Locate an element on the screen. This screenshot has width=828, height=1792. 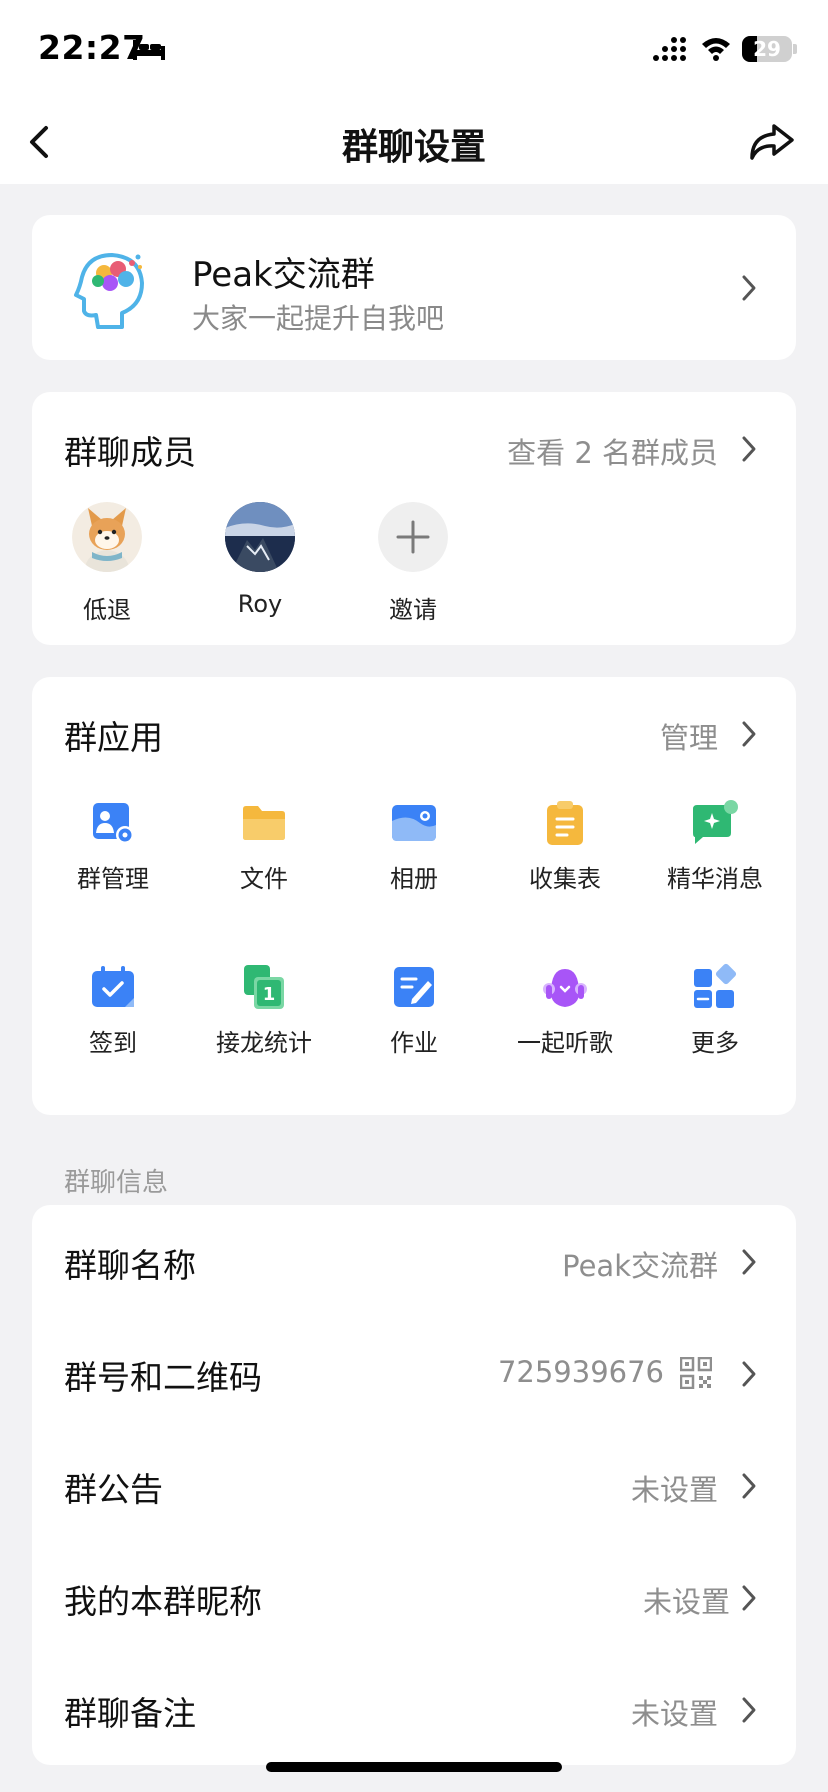
navigation-bar: 群聊设置 is located at coordinates (414, 142).